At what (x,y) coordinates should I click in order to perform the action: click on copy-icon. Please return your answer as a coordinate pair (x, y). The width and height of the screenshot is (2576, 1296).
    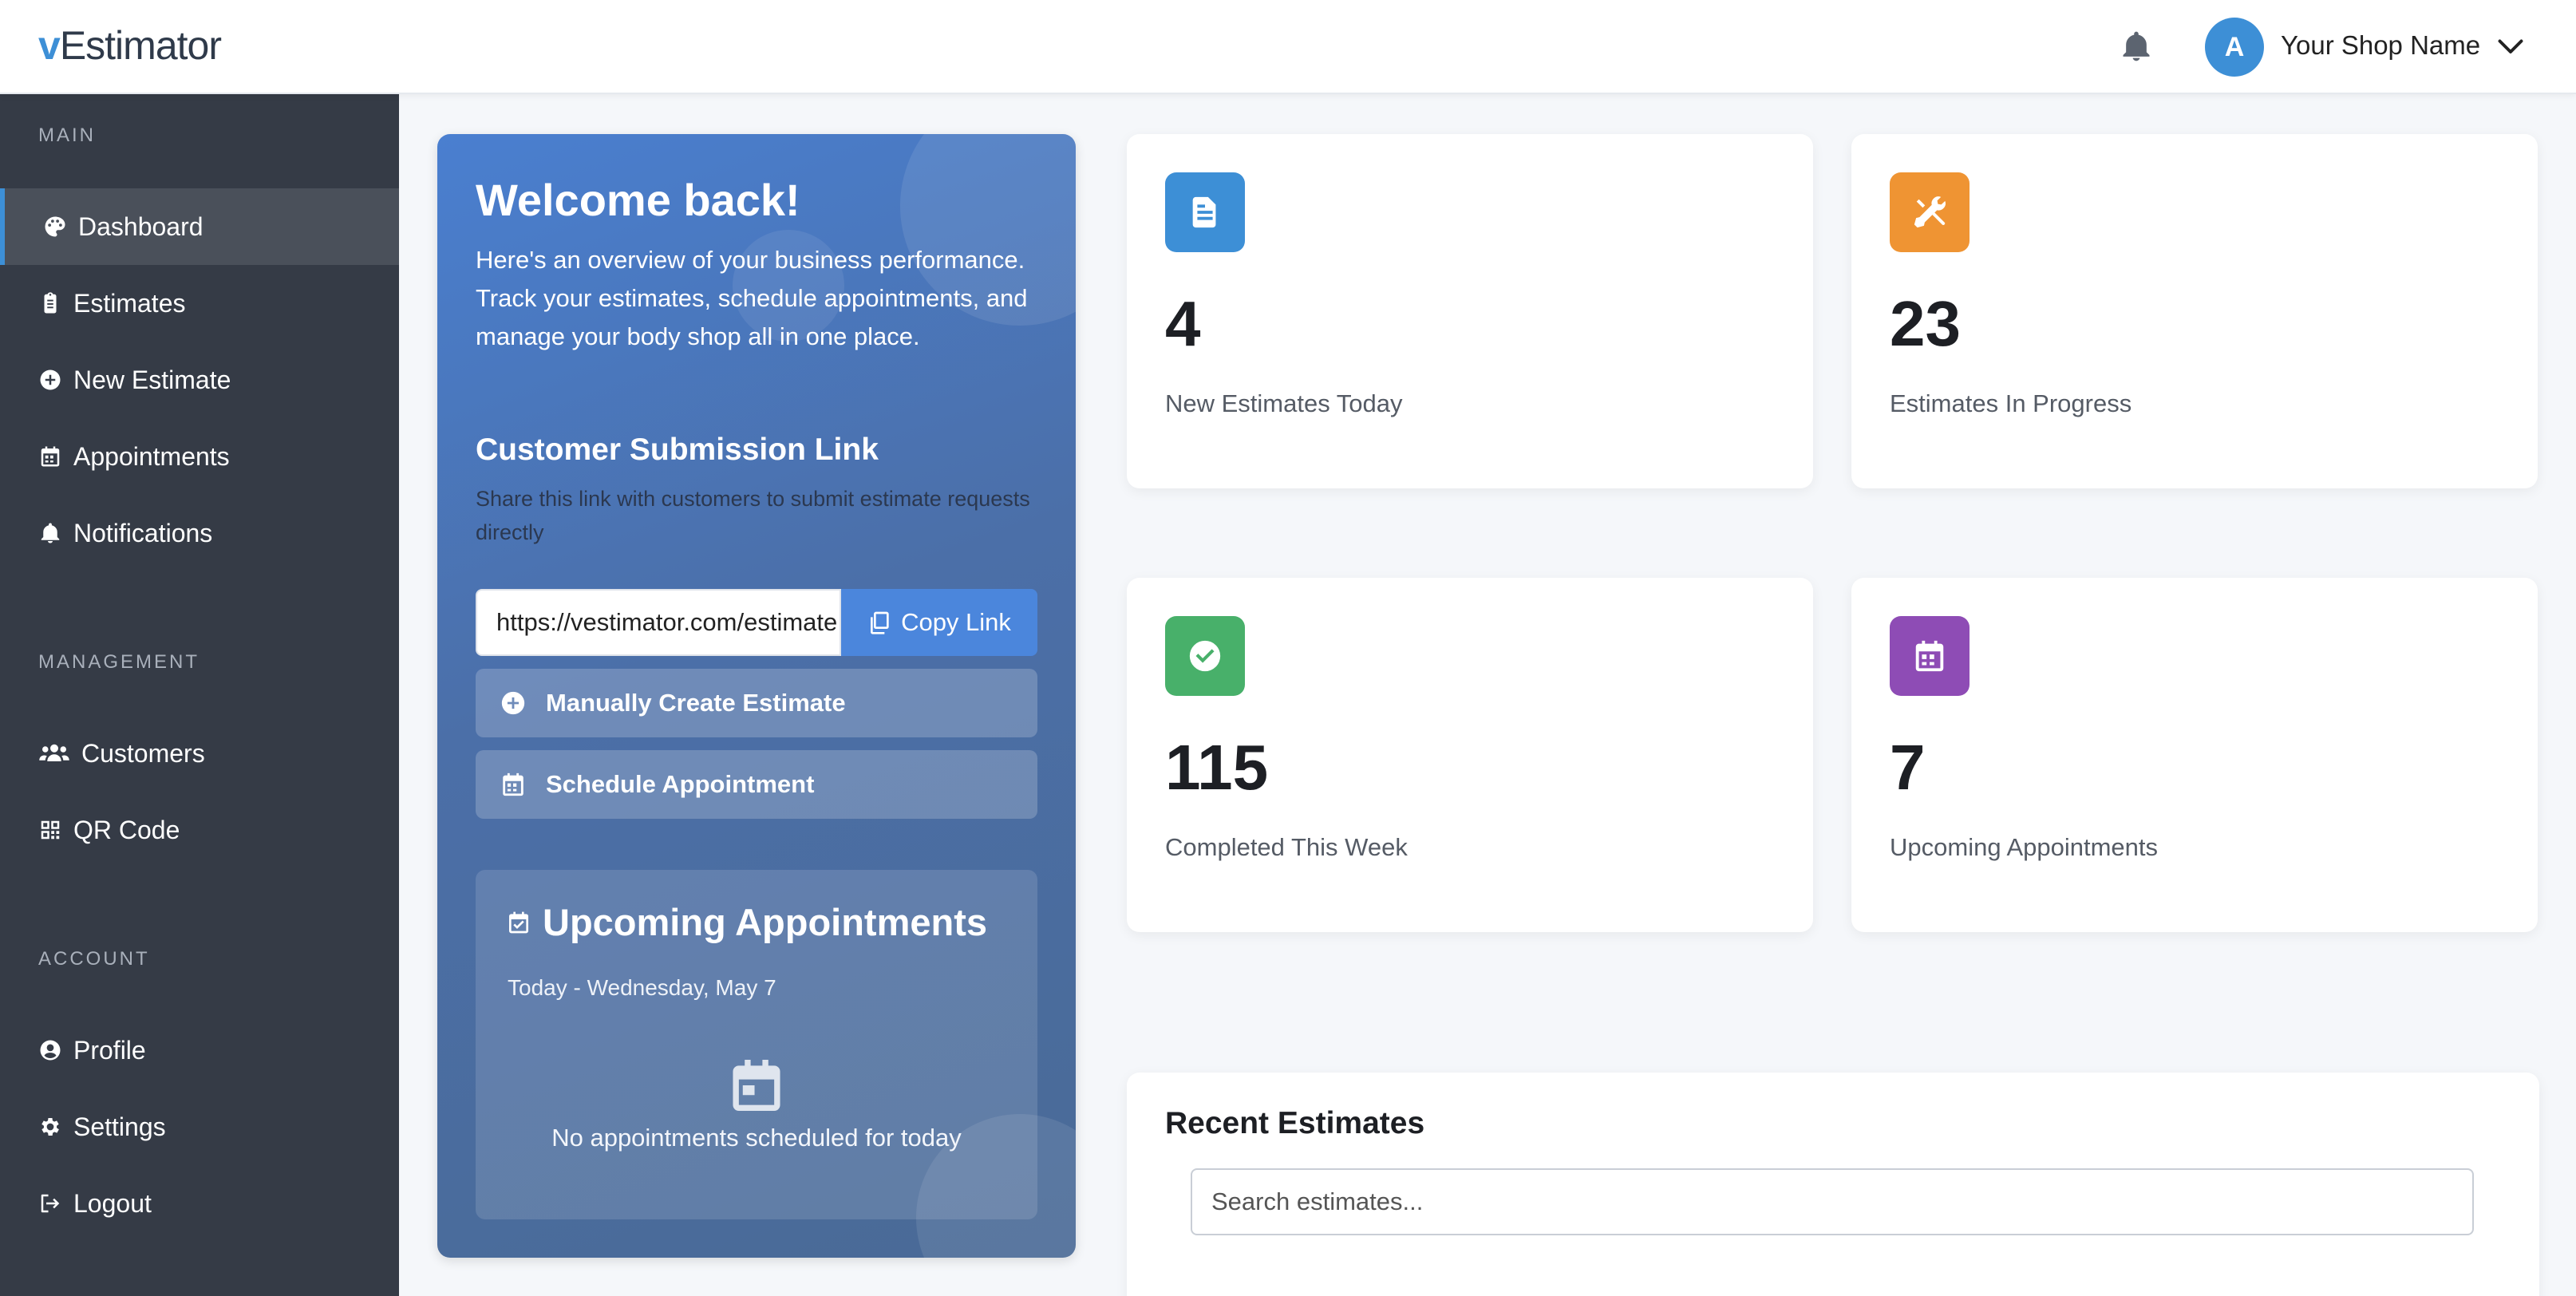
    Looking at the image, I should click on (880, 622).